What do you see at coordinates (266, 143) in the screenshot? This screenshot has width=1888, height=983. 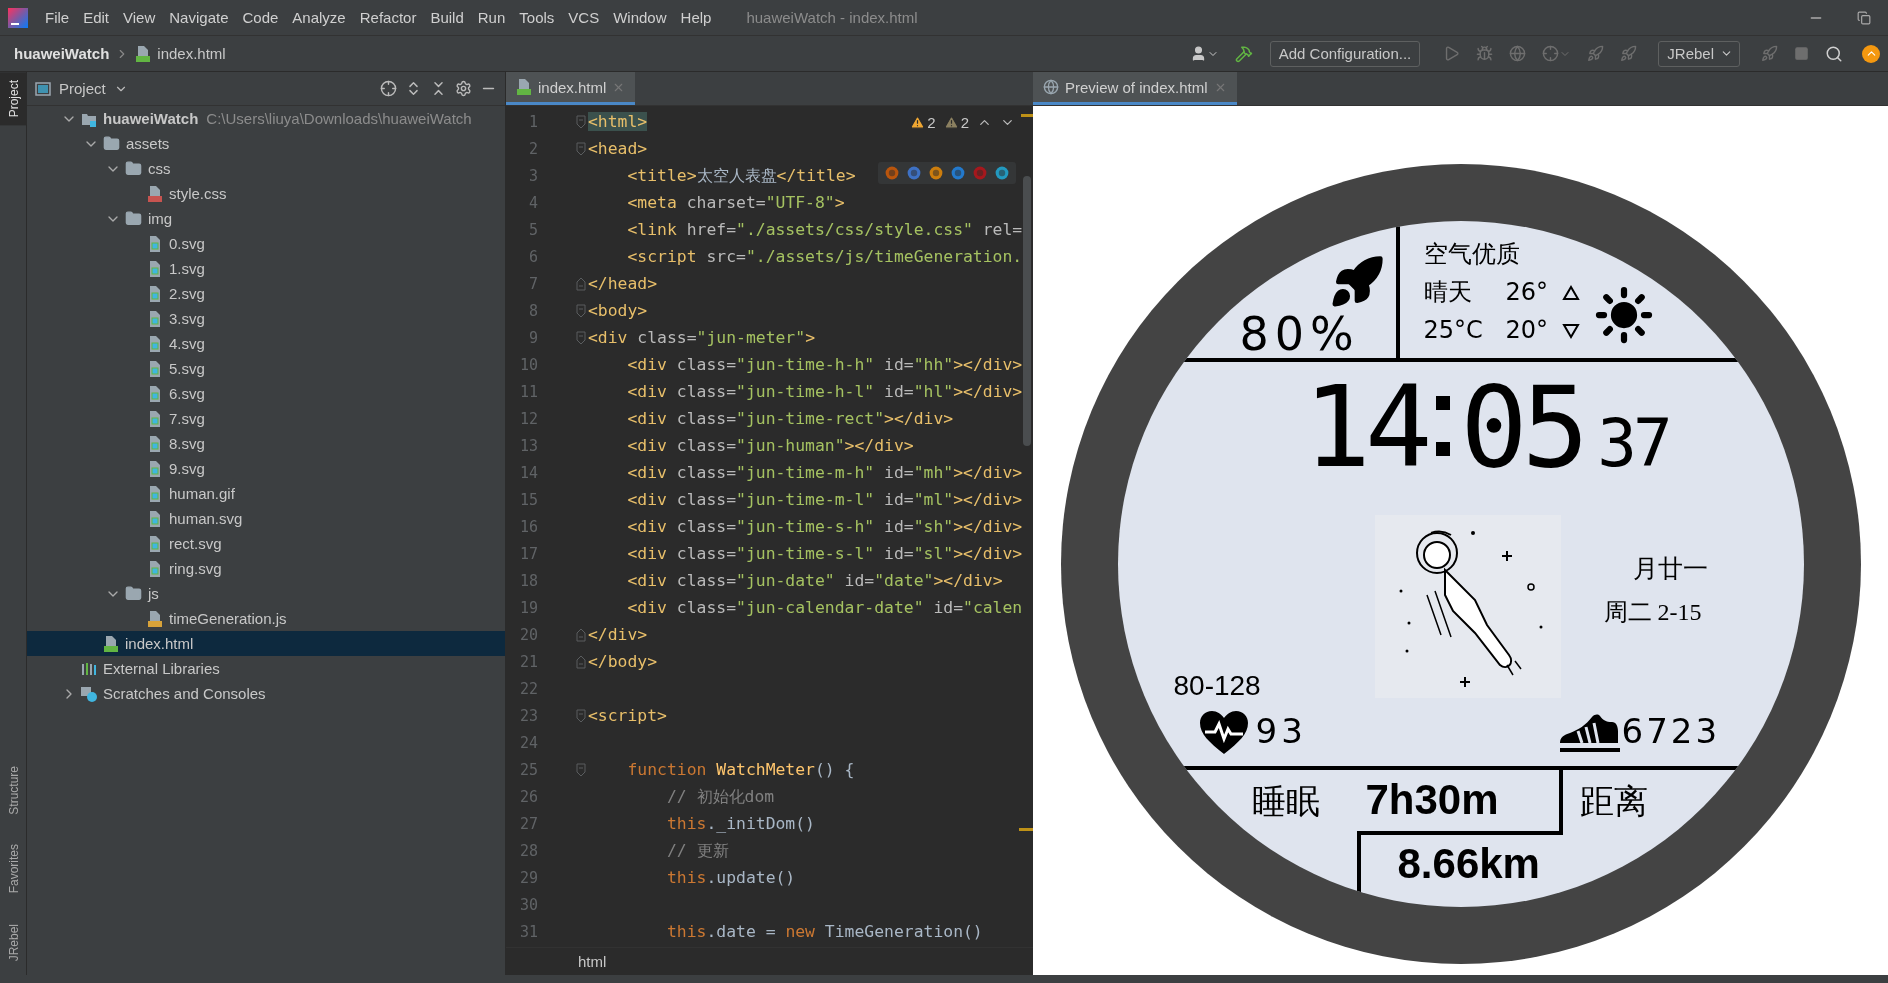 I see `tree-item: assets` at bounding box center [266, 143].